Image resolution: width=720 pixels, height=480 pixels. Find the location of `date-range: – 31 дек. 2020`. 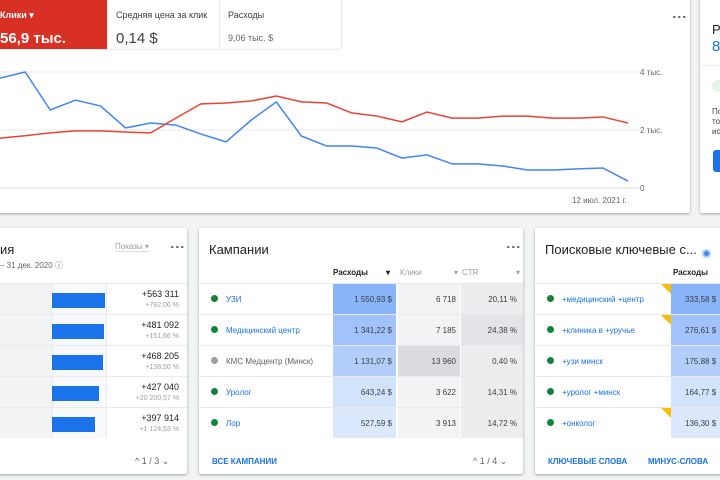

date-range: – 31 дек. 2020 is located at coordinates (26, 265).